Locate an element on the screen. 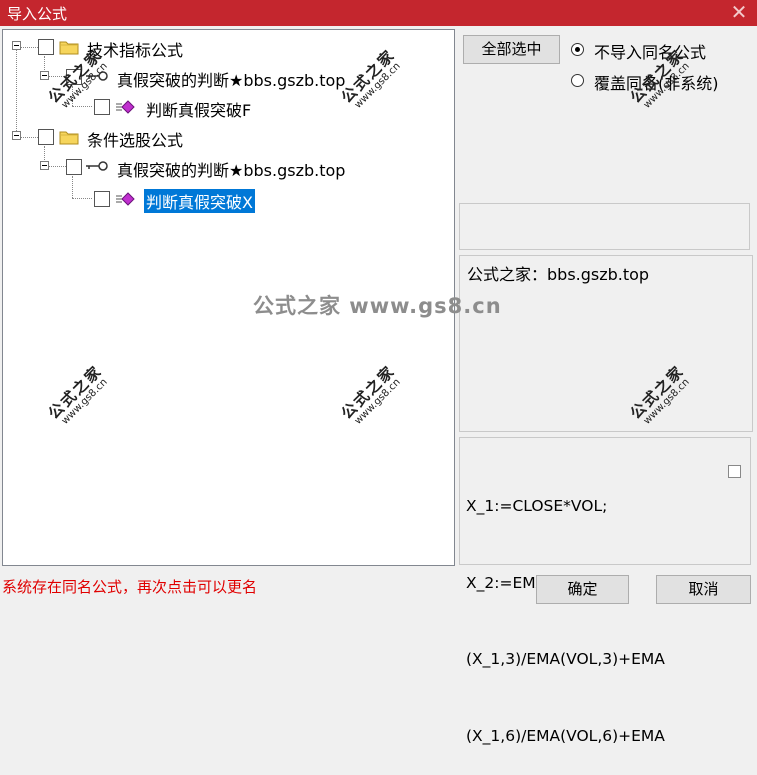  status-message: 系统存在同名公式，再次点击可以更名 is located at coordinates (130, 587).